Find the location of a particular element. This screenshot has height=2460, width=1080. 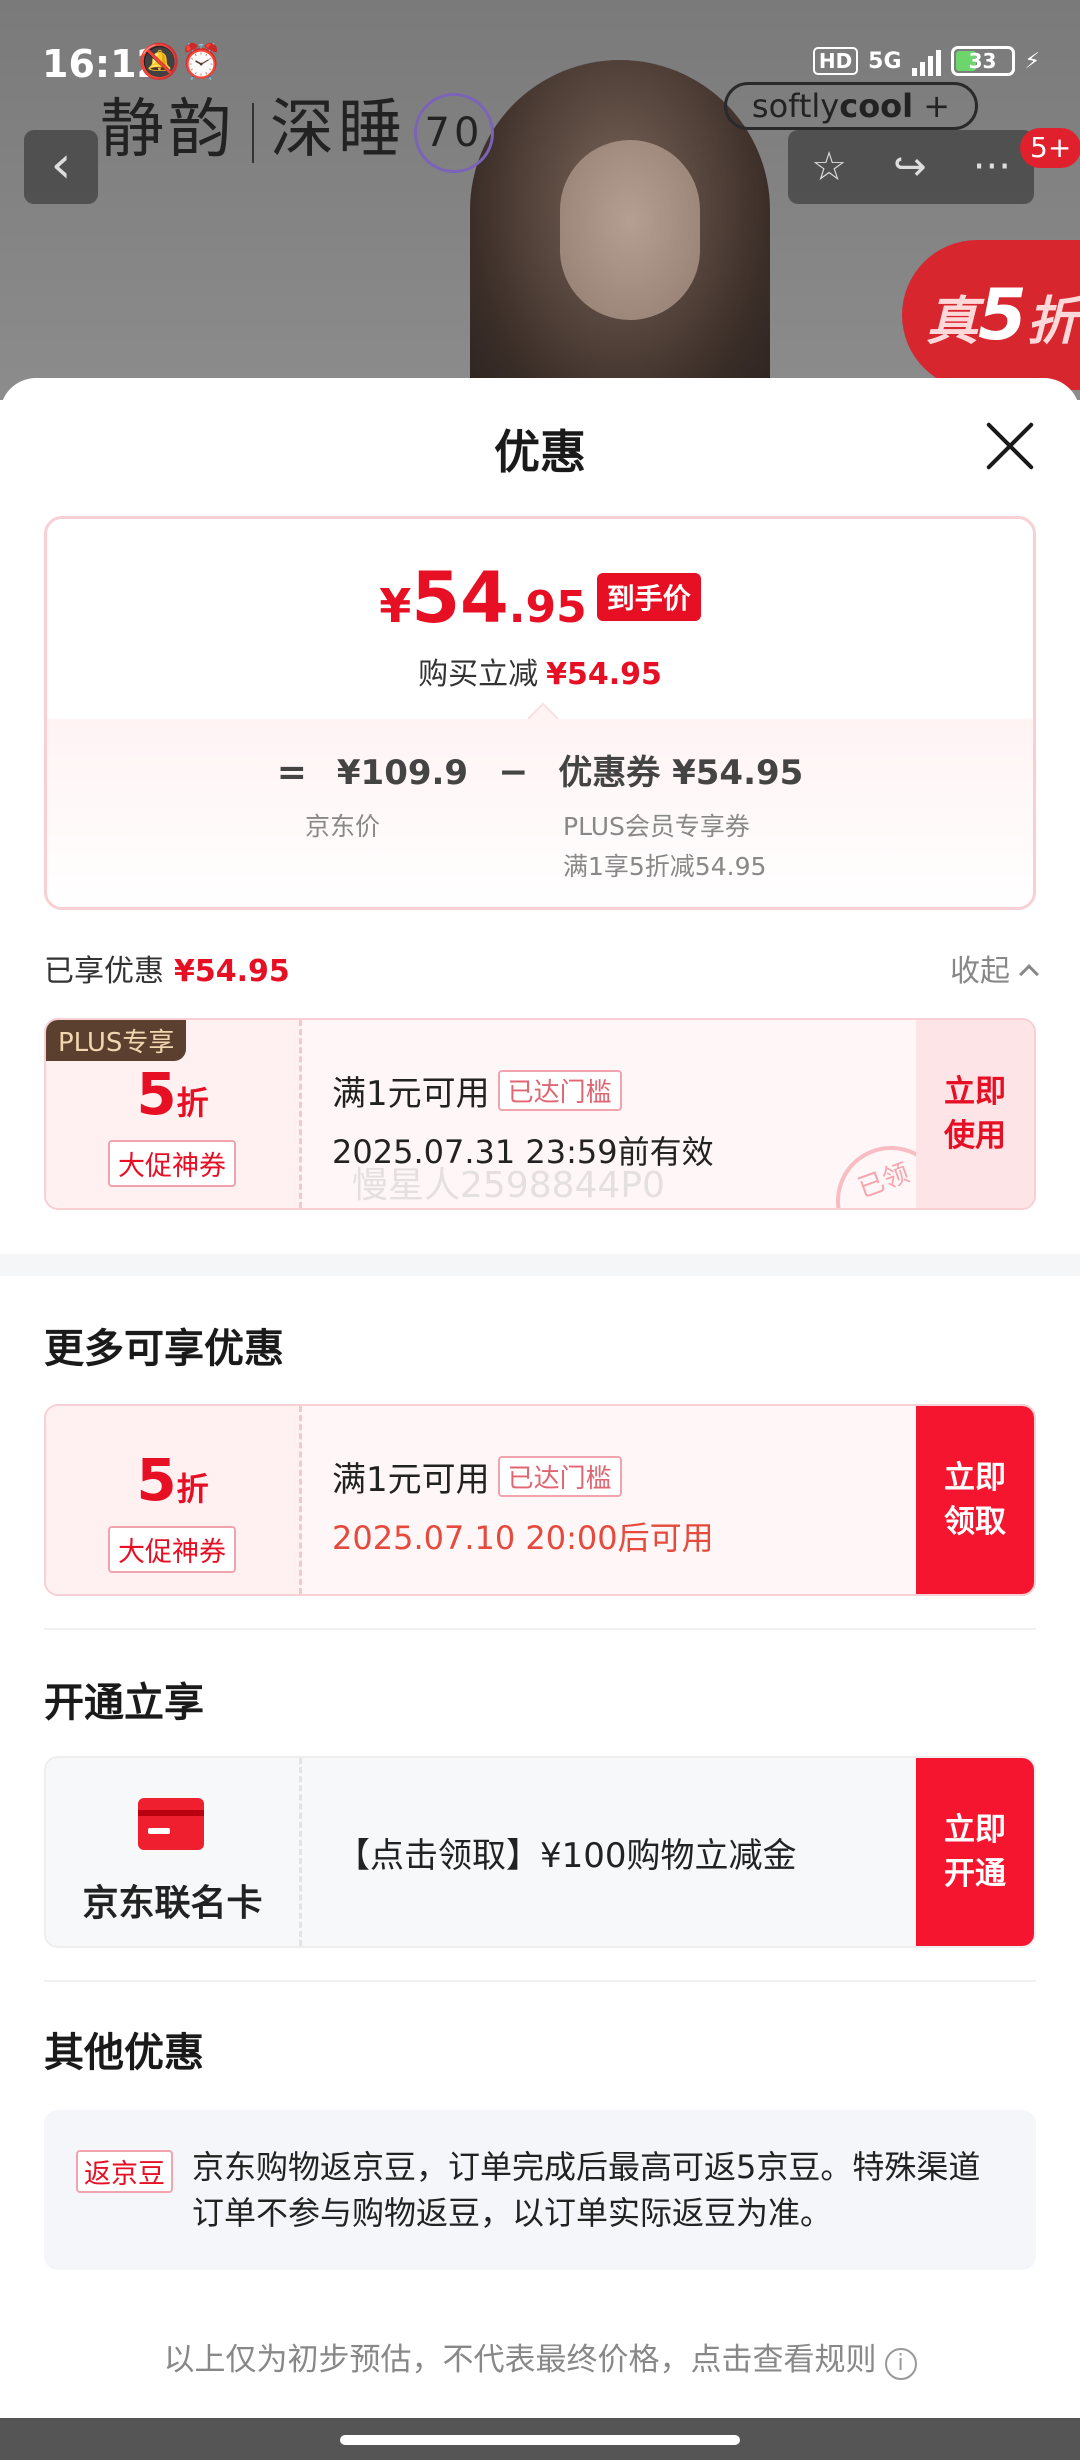

coupon-details: 满1元可用 已达门槛 2025.07.10 20:00后可用 is located at coordinates (523, 1505).